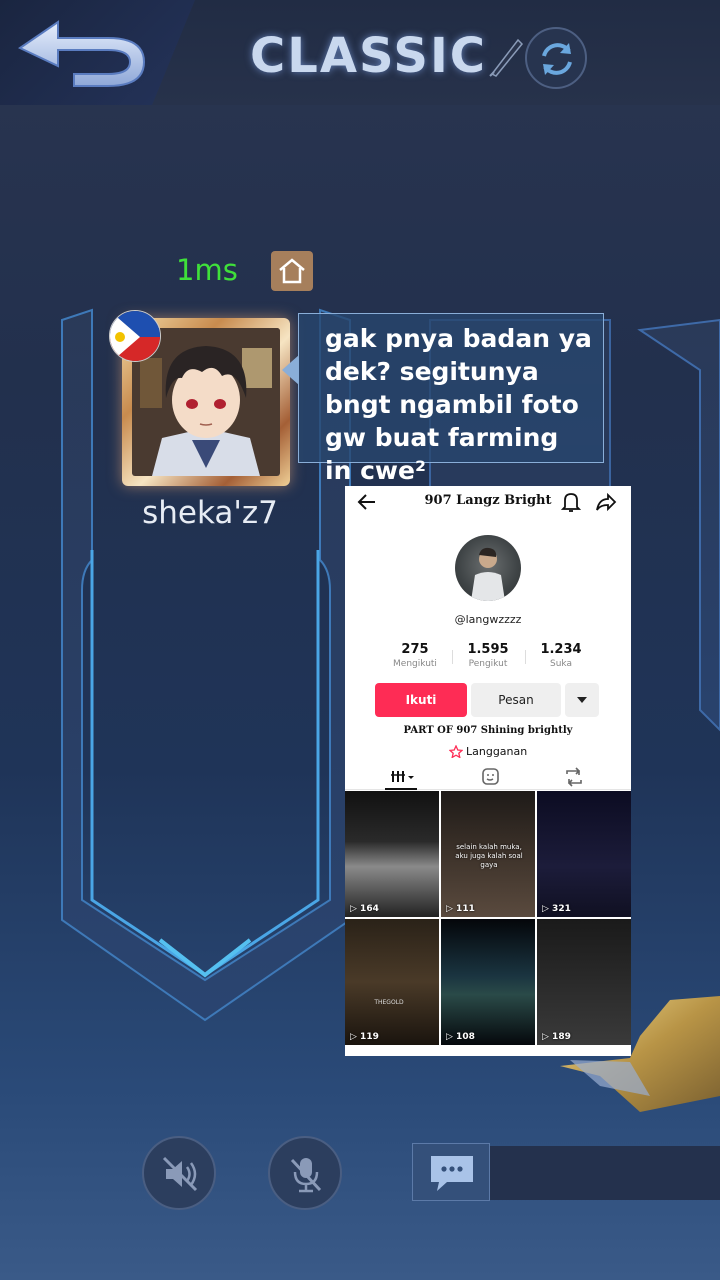 Image resolution: width=720 pixels, height=1280 pixels. What do you see at coordinates (488, 730) in the screenshot?
I see `tiktok-bio: PART OF 907 Shining brightly` at bounding box center [488, 730].